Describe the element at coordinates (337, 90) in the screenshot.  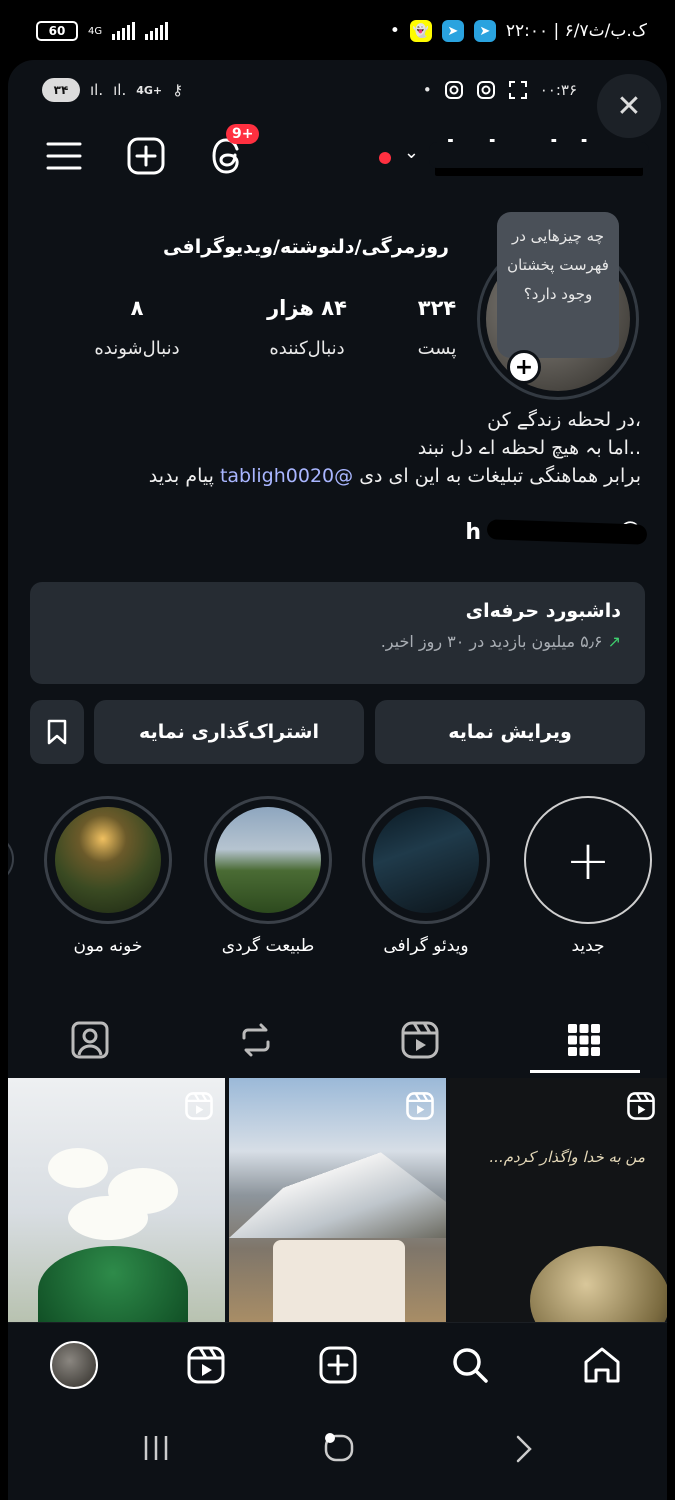
I see `inner-status-bar: ۳۴ ıl. ıl. 4G+ ⚷ • ۰۰:۳۶` at that location.